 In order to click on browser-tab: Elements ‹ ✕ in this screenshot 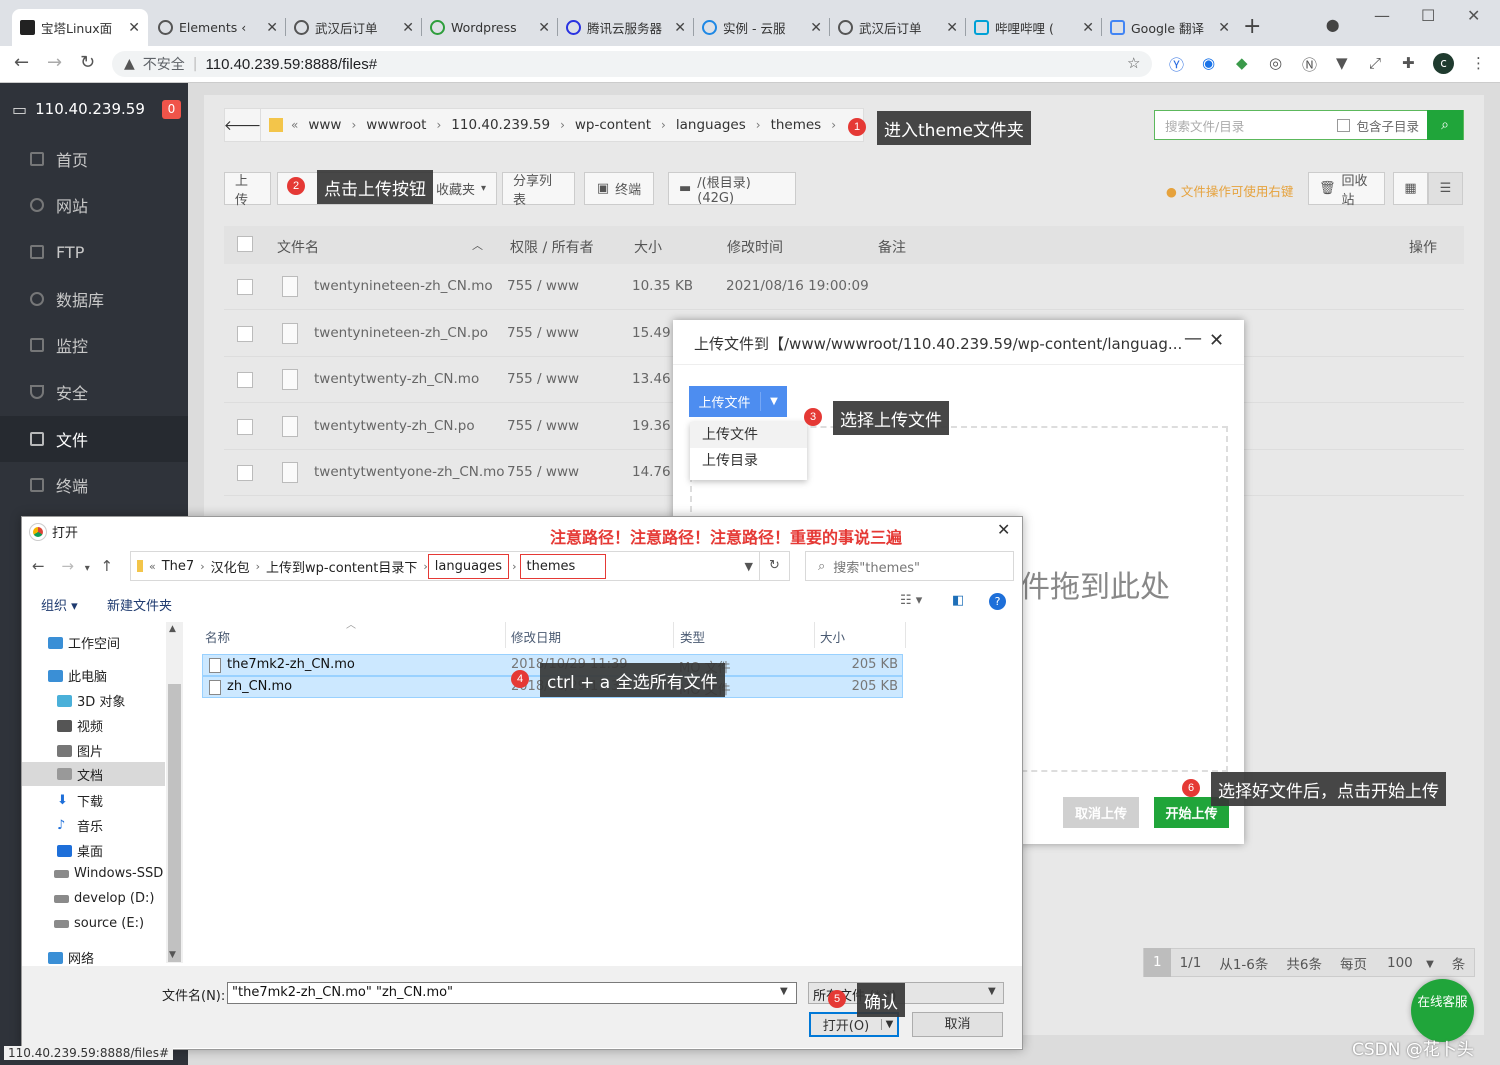, I will do `click(218, 27)`.